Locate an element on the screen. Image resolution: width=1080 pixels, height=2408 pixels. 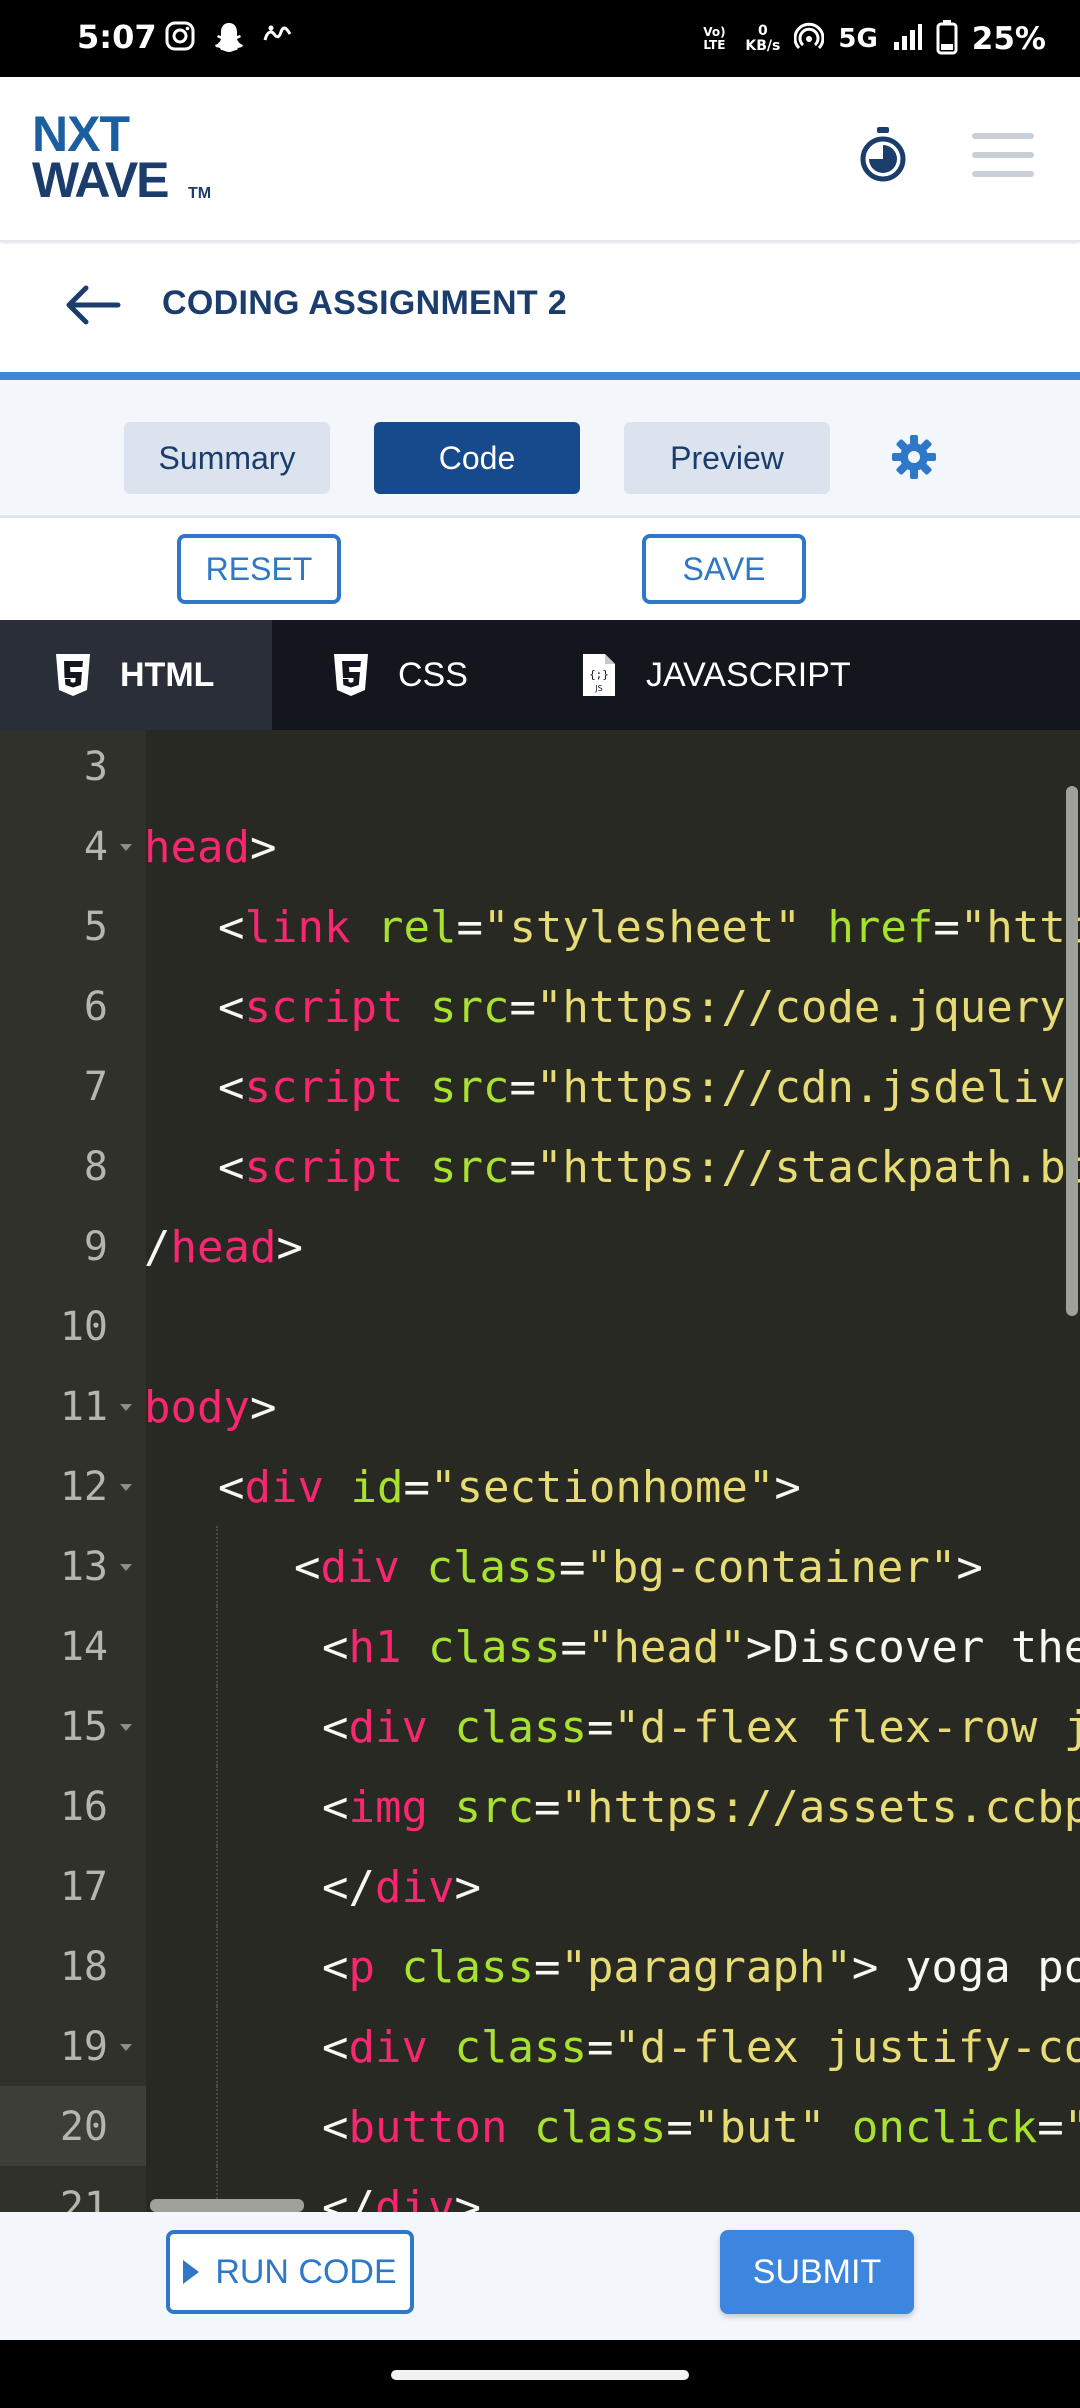
assignment-title-bar: CODING ASSIGNMENT 2 is located at coordinates (540, 308).